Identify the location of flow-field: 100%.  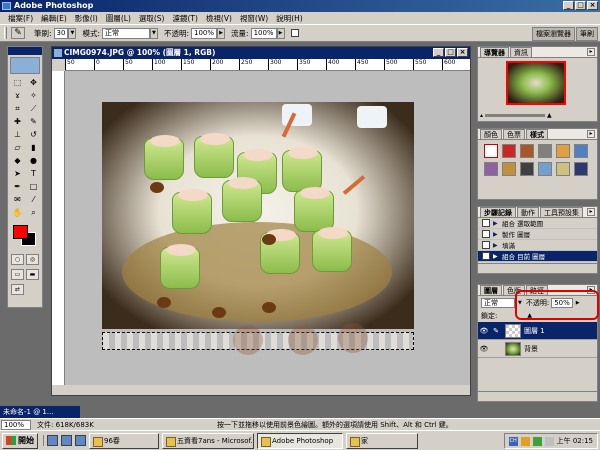
(263, 33).